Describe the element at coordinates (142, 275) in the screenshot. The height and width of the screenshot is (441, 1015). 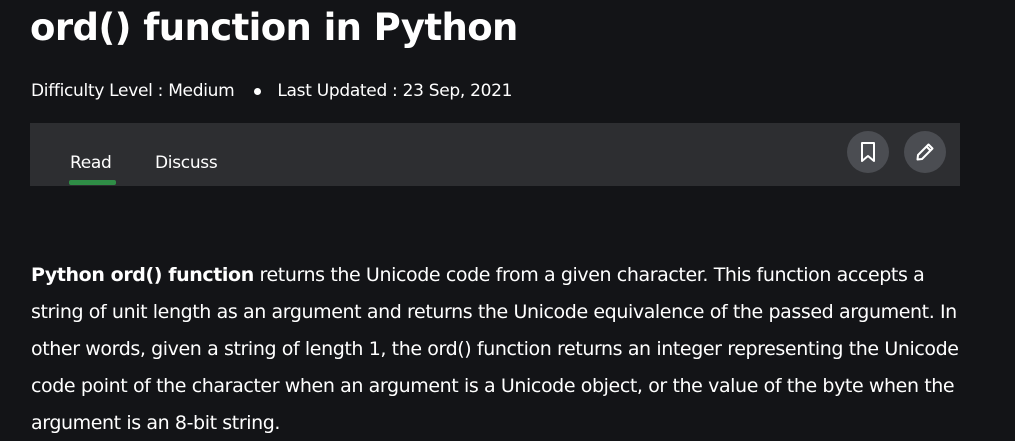
I see `intro-bold-term: Python ord() function` at that location.